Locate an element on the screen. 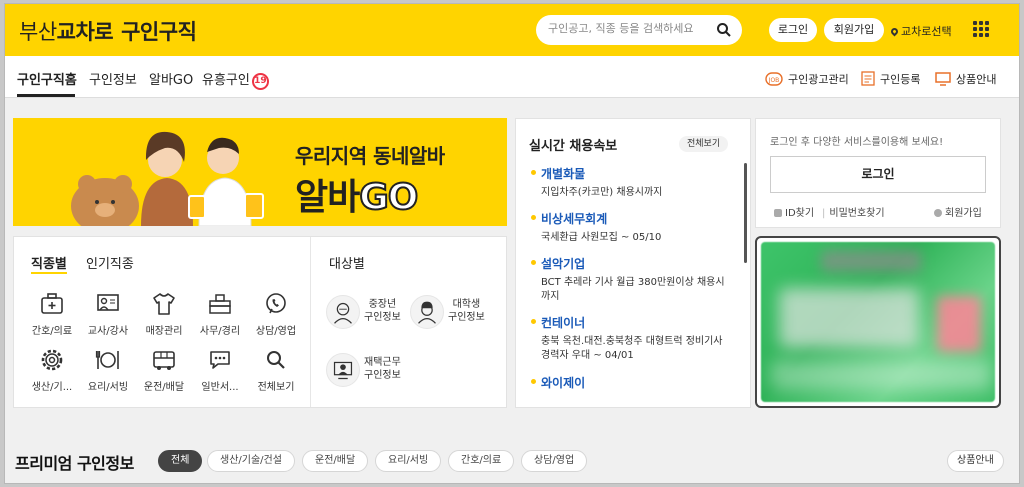  realtime-title: 실시간 채용속보 is located at coordinates (573, 146).